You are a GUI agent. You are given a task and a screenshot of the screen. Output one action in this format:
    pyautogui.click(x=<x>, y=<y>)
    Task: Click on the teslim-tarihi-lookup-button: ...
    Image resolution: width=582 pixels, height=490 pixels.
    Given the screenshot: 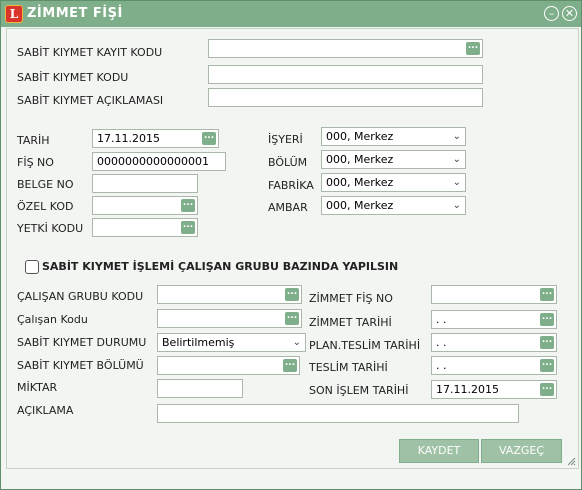 What is the action you would take?
    pyautogui.click(x=547, y=365)
    